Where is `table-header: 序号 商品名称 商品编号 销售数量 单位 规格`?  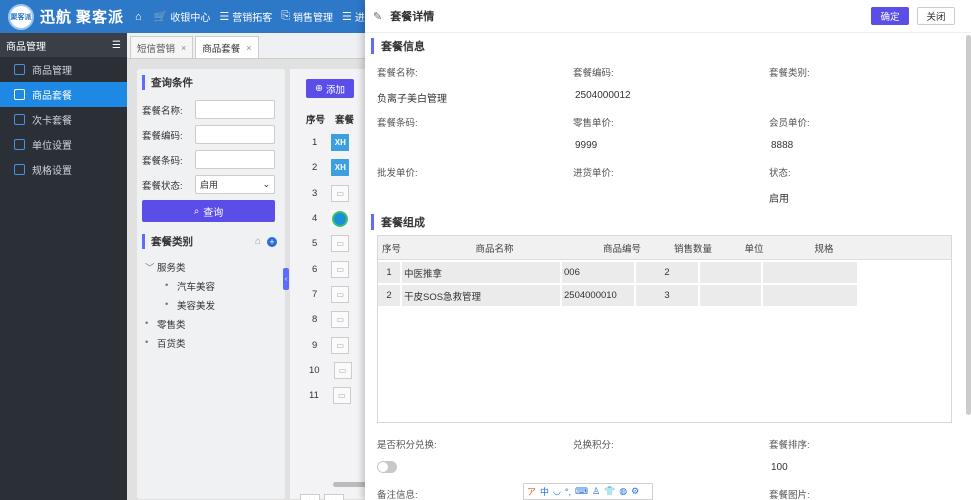 table-header: 序号 商品名称 商品编号 销售数量 单位 规格 is located at coordinates (664, 248).